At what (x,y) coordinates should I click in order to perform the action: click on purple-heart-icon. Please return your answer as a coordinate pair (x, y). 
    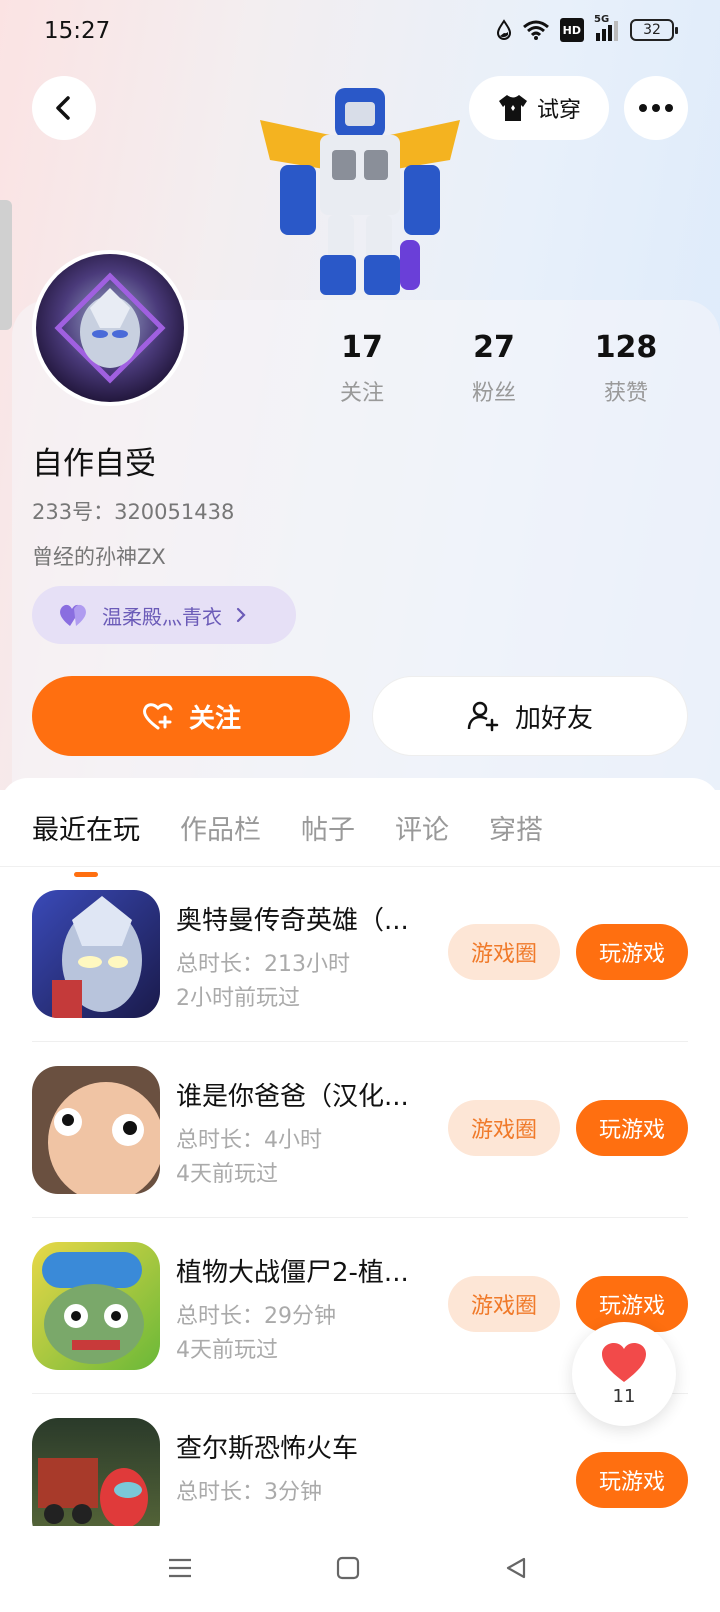
    Looking at the image, I should click on (73, 615).